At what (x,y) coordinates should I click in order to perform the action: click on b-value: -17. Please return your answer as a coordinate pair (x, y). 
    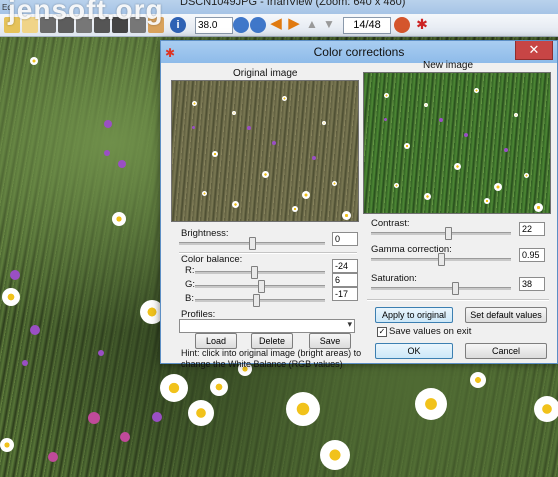
    Looking at the image, I should click on (345, 294).